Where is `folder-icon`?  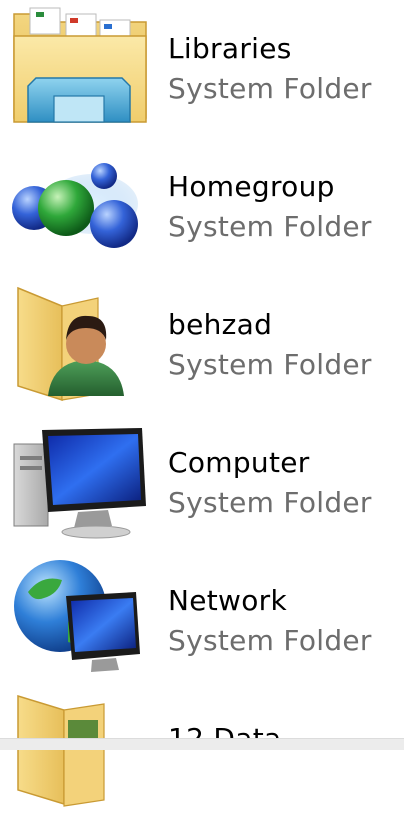 folder-icon is located at coordinates (82, 755).